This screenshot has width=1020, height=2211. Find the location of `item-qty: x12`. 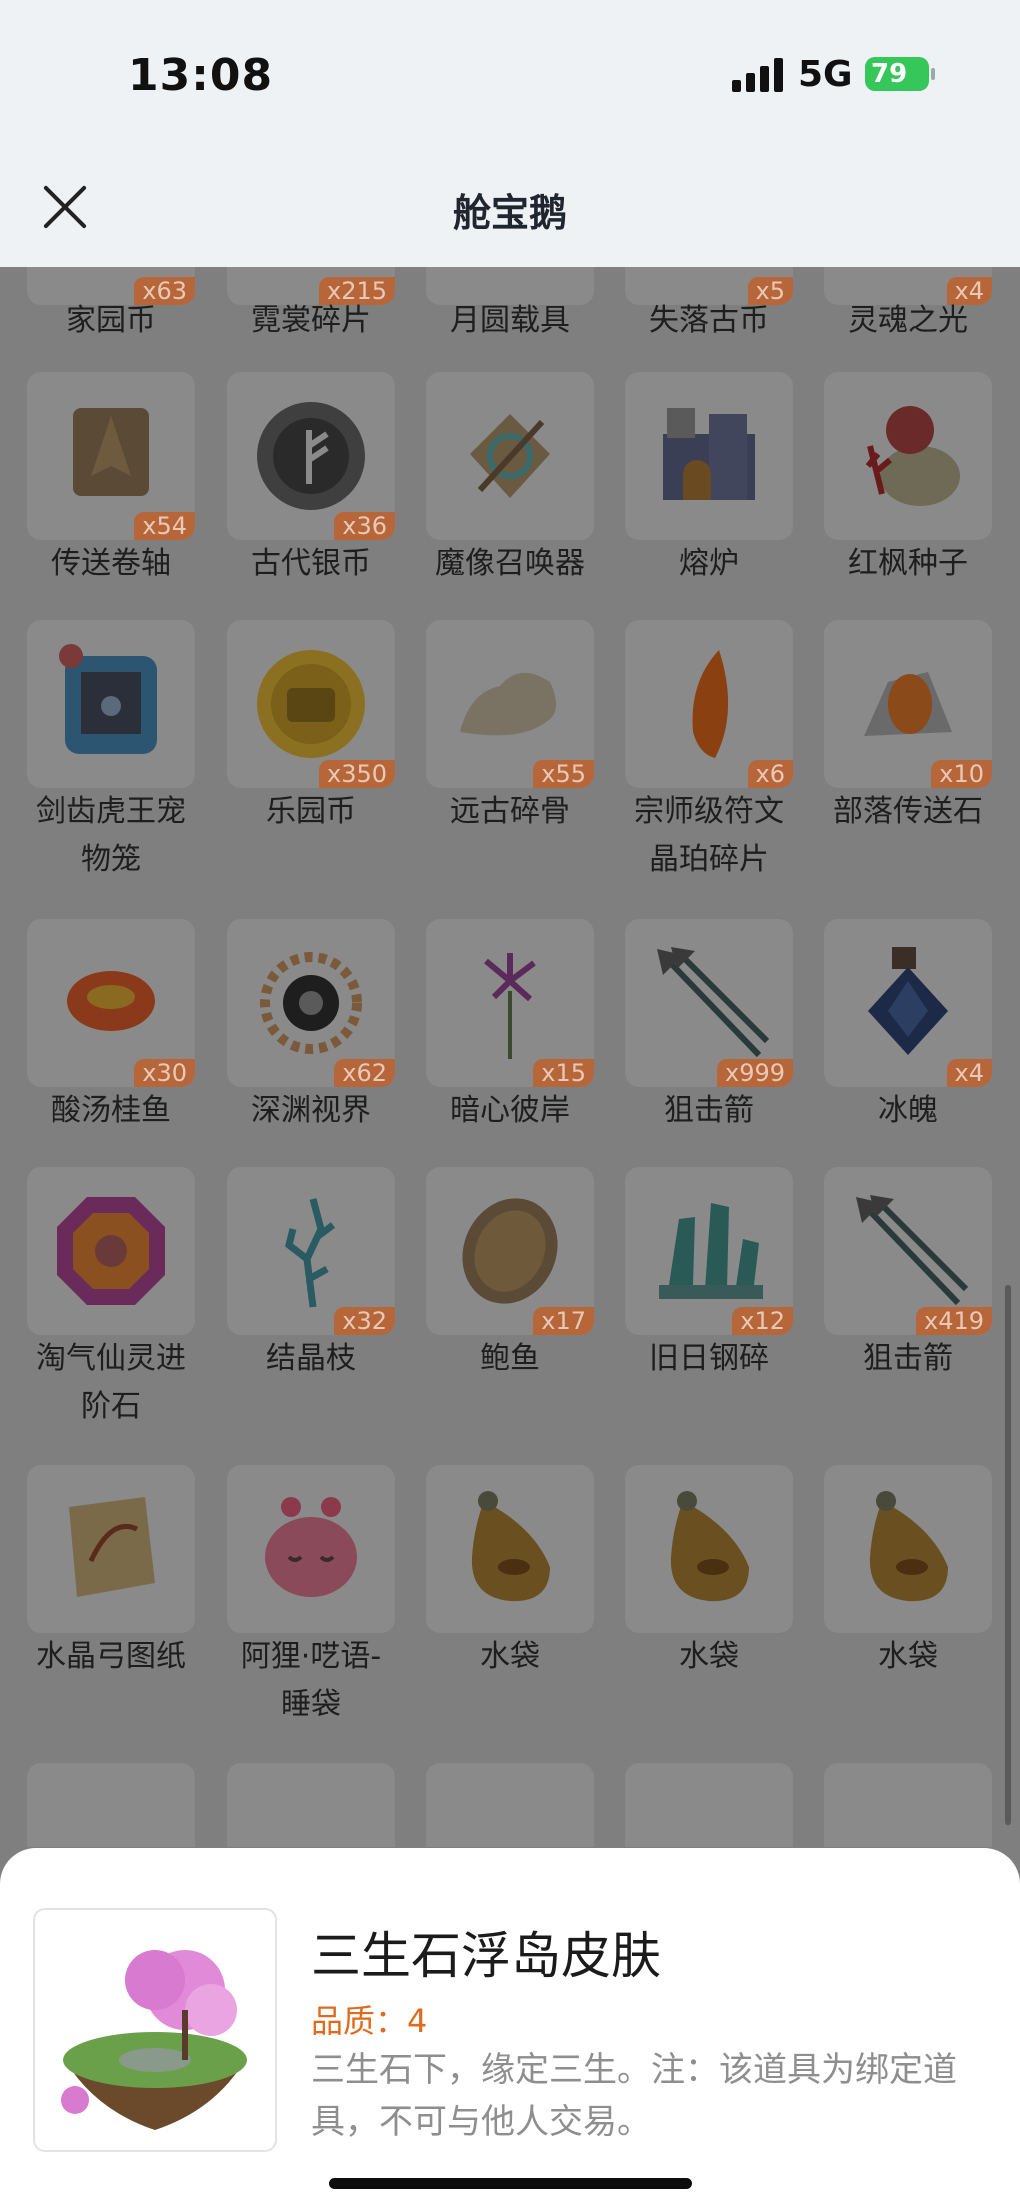

item-qty: x12 is located at coordinates (762, 1321).